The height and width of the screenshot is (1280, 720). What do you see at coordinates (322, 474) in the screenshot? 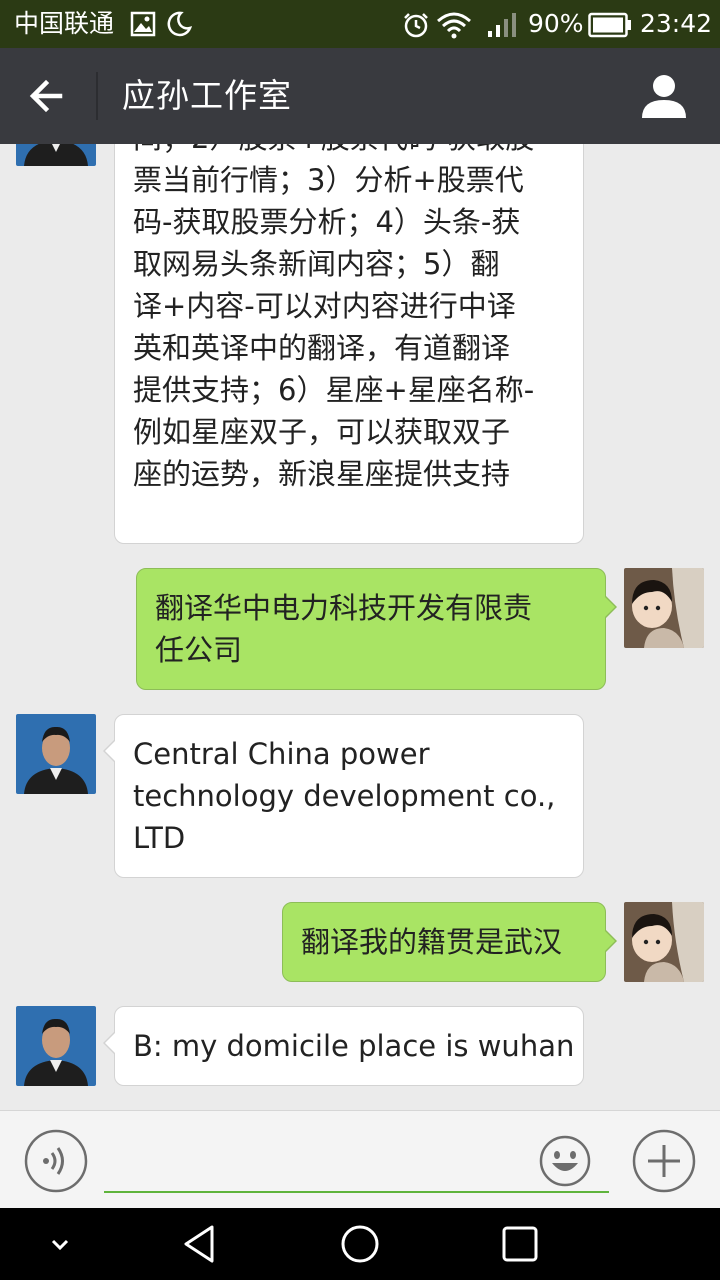
I see `message-line: 座的运势，新浪星座提供支持` at bounding box center [322, 474].